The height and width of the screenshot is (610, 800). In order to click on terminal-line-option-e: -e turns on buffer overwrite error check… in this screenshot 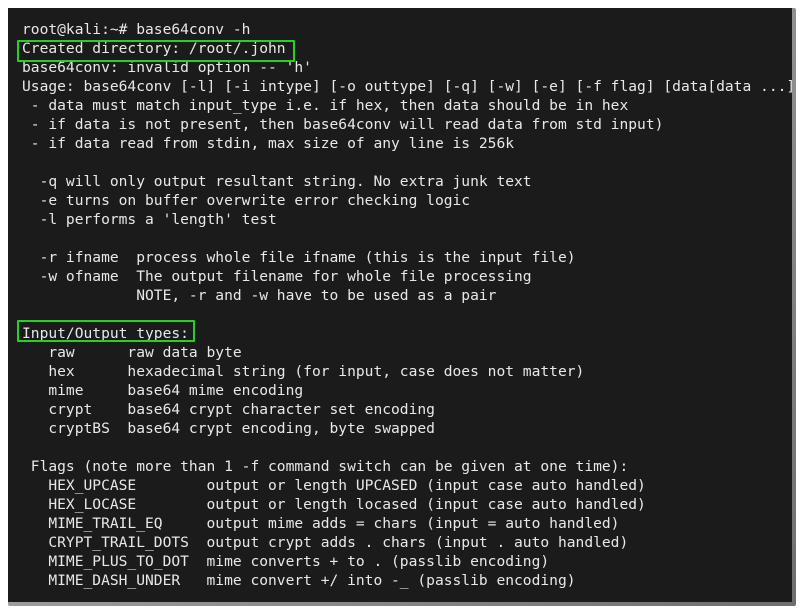, I will do `click(246, 200)`.